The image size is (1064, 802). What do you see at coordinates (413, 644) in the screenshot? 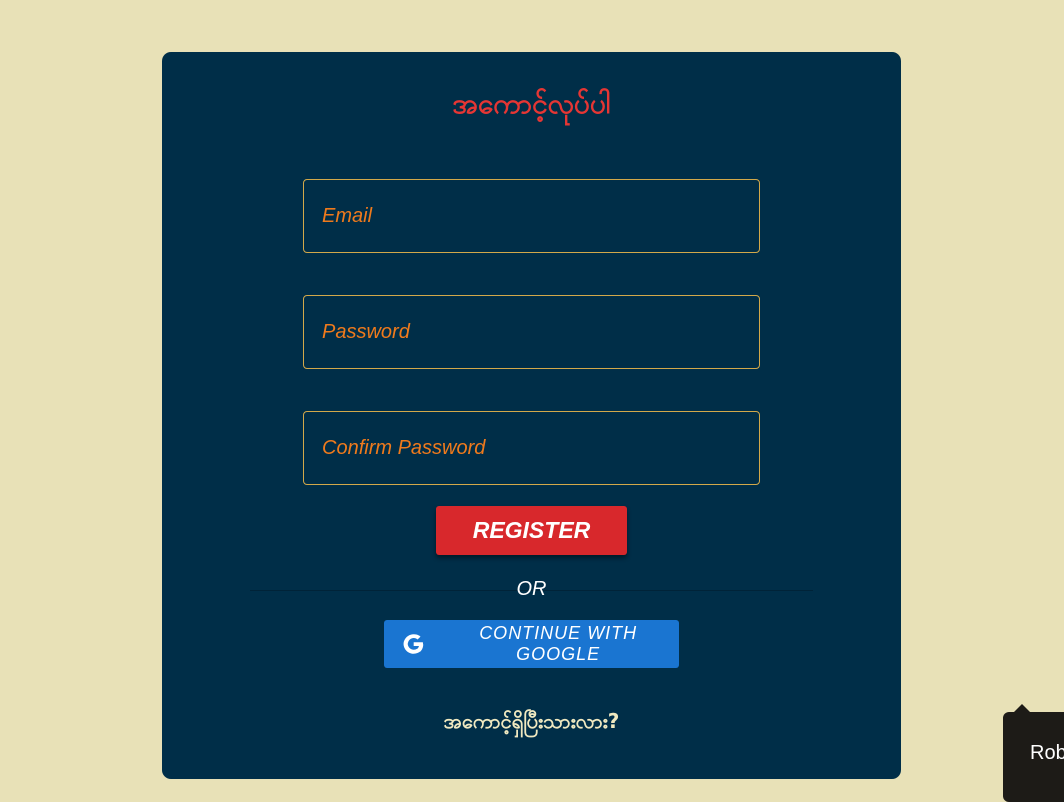
I see `google-g-icon` at bounding box center [413, 644].